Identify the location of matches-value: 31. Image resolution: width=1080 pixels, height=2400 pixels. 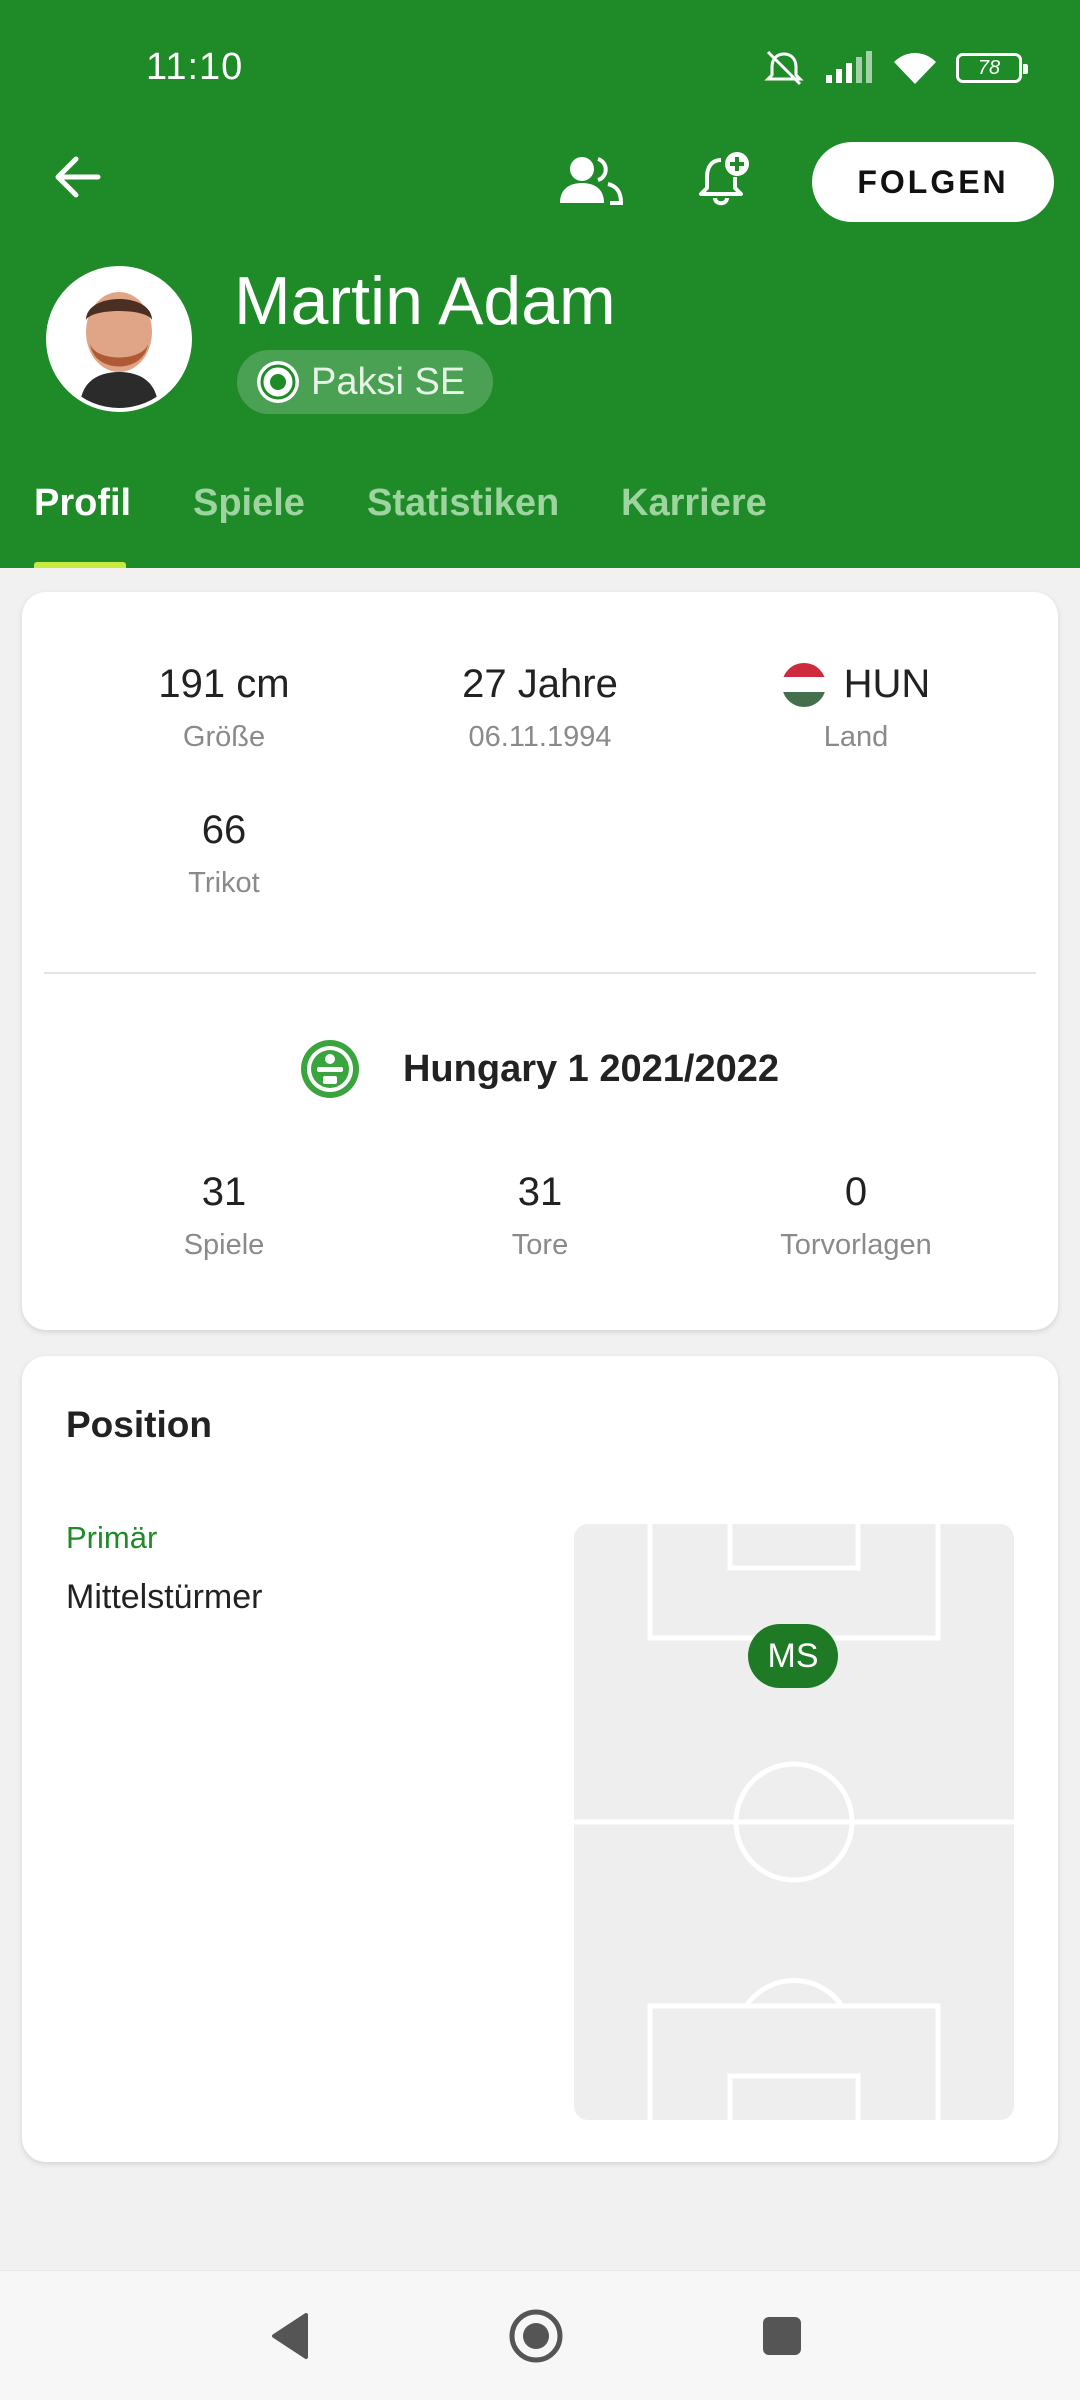
(224, 1192).